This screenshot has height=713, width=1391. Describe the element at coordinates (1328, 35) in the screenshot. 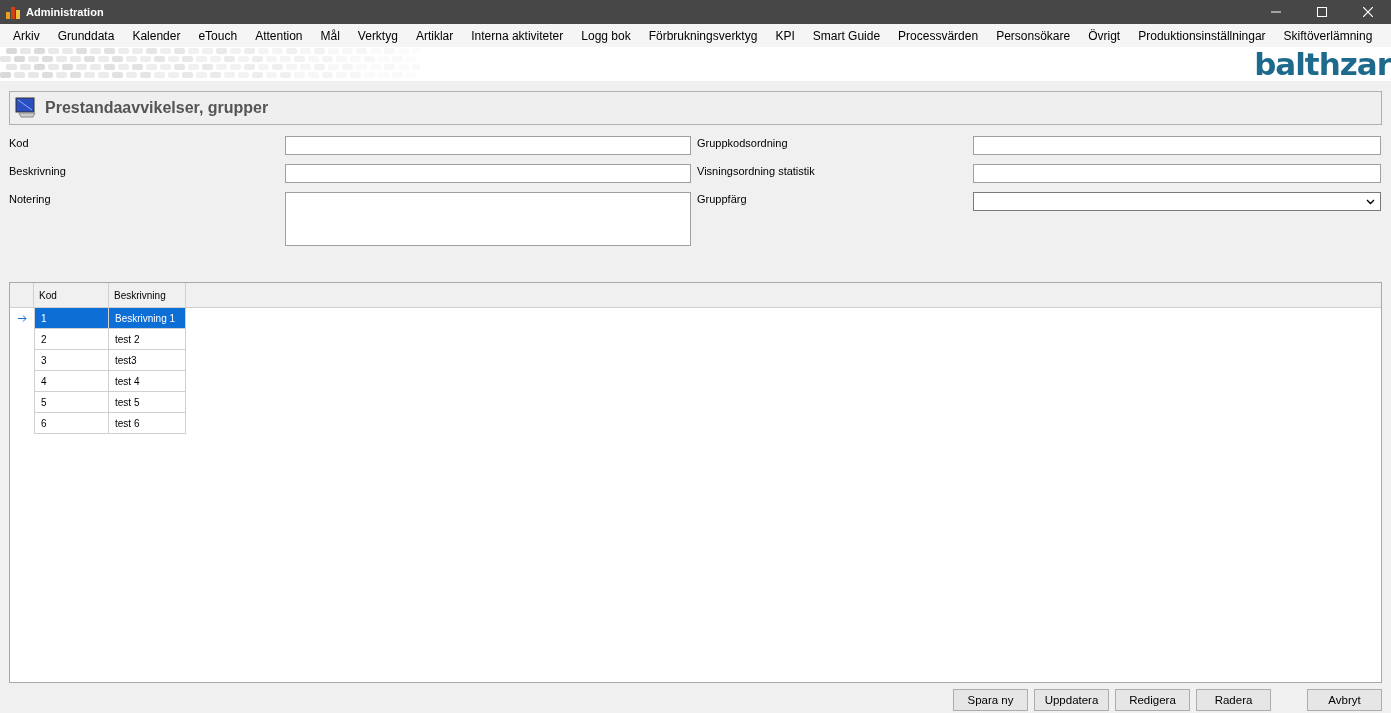

I see `menu-item: Skiftöverlämning` at that location.